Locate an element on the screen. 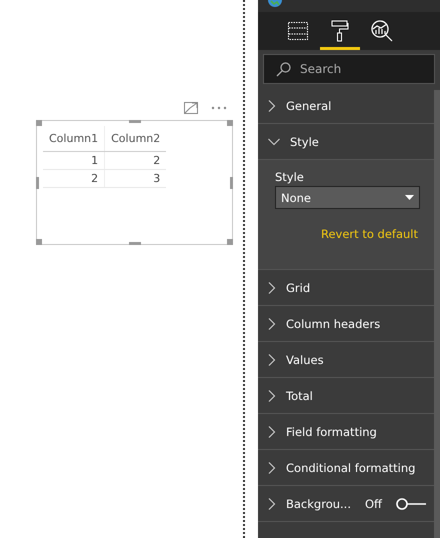 This screenshot has width=440, height=538. section-header: Backgrou... Off is located at coordinates (346, 504).